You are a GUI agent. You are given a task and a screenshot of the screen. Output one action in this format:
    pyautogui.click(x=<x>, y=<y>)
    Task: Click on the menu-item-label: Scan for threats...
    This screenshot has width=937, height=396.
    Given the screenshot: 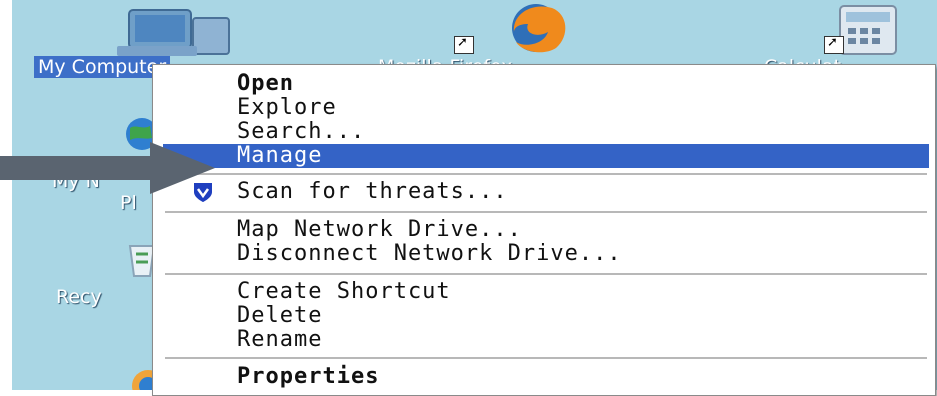 What is the action you would take?
    pyautogui.click(x=372, y=191)
    